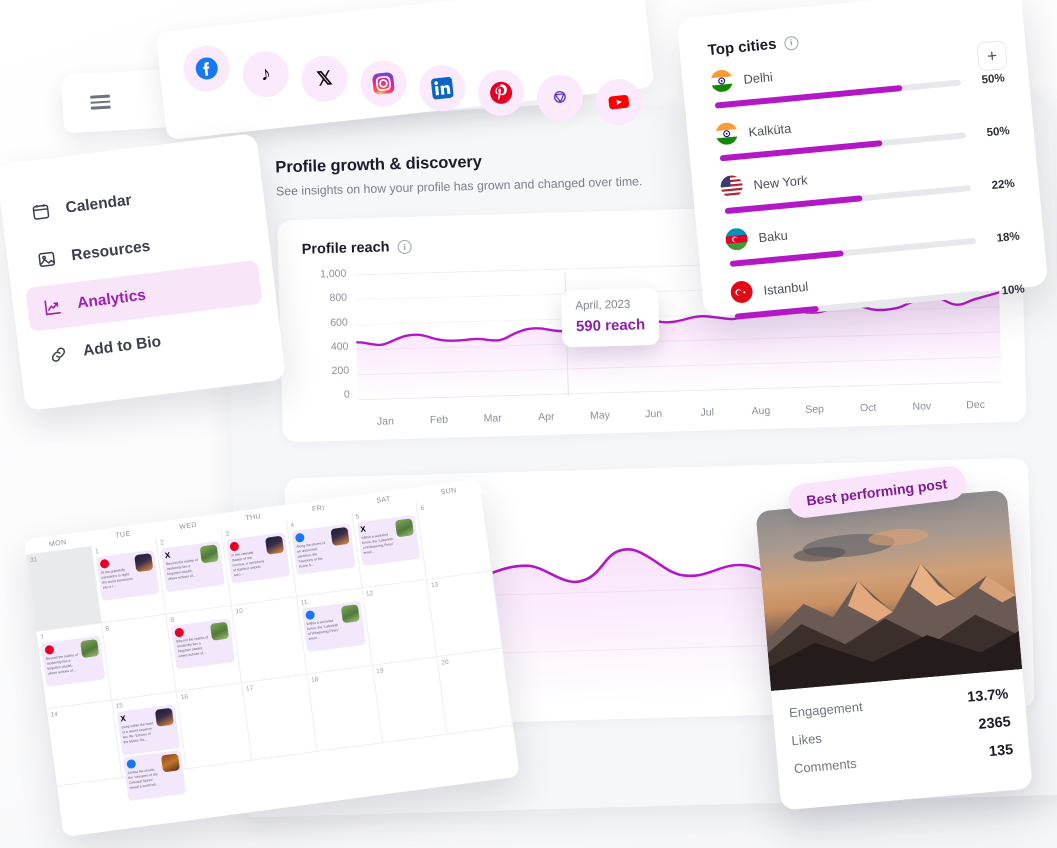 The image size is (1057, 848). Describe the element at coordinates (653, 414) in the screenshot. I see `x-tick: Jun` at that location.